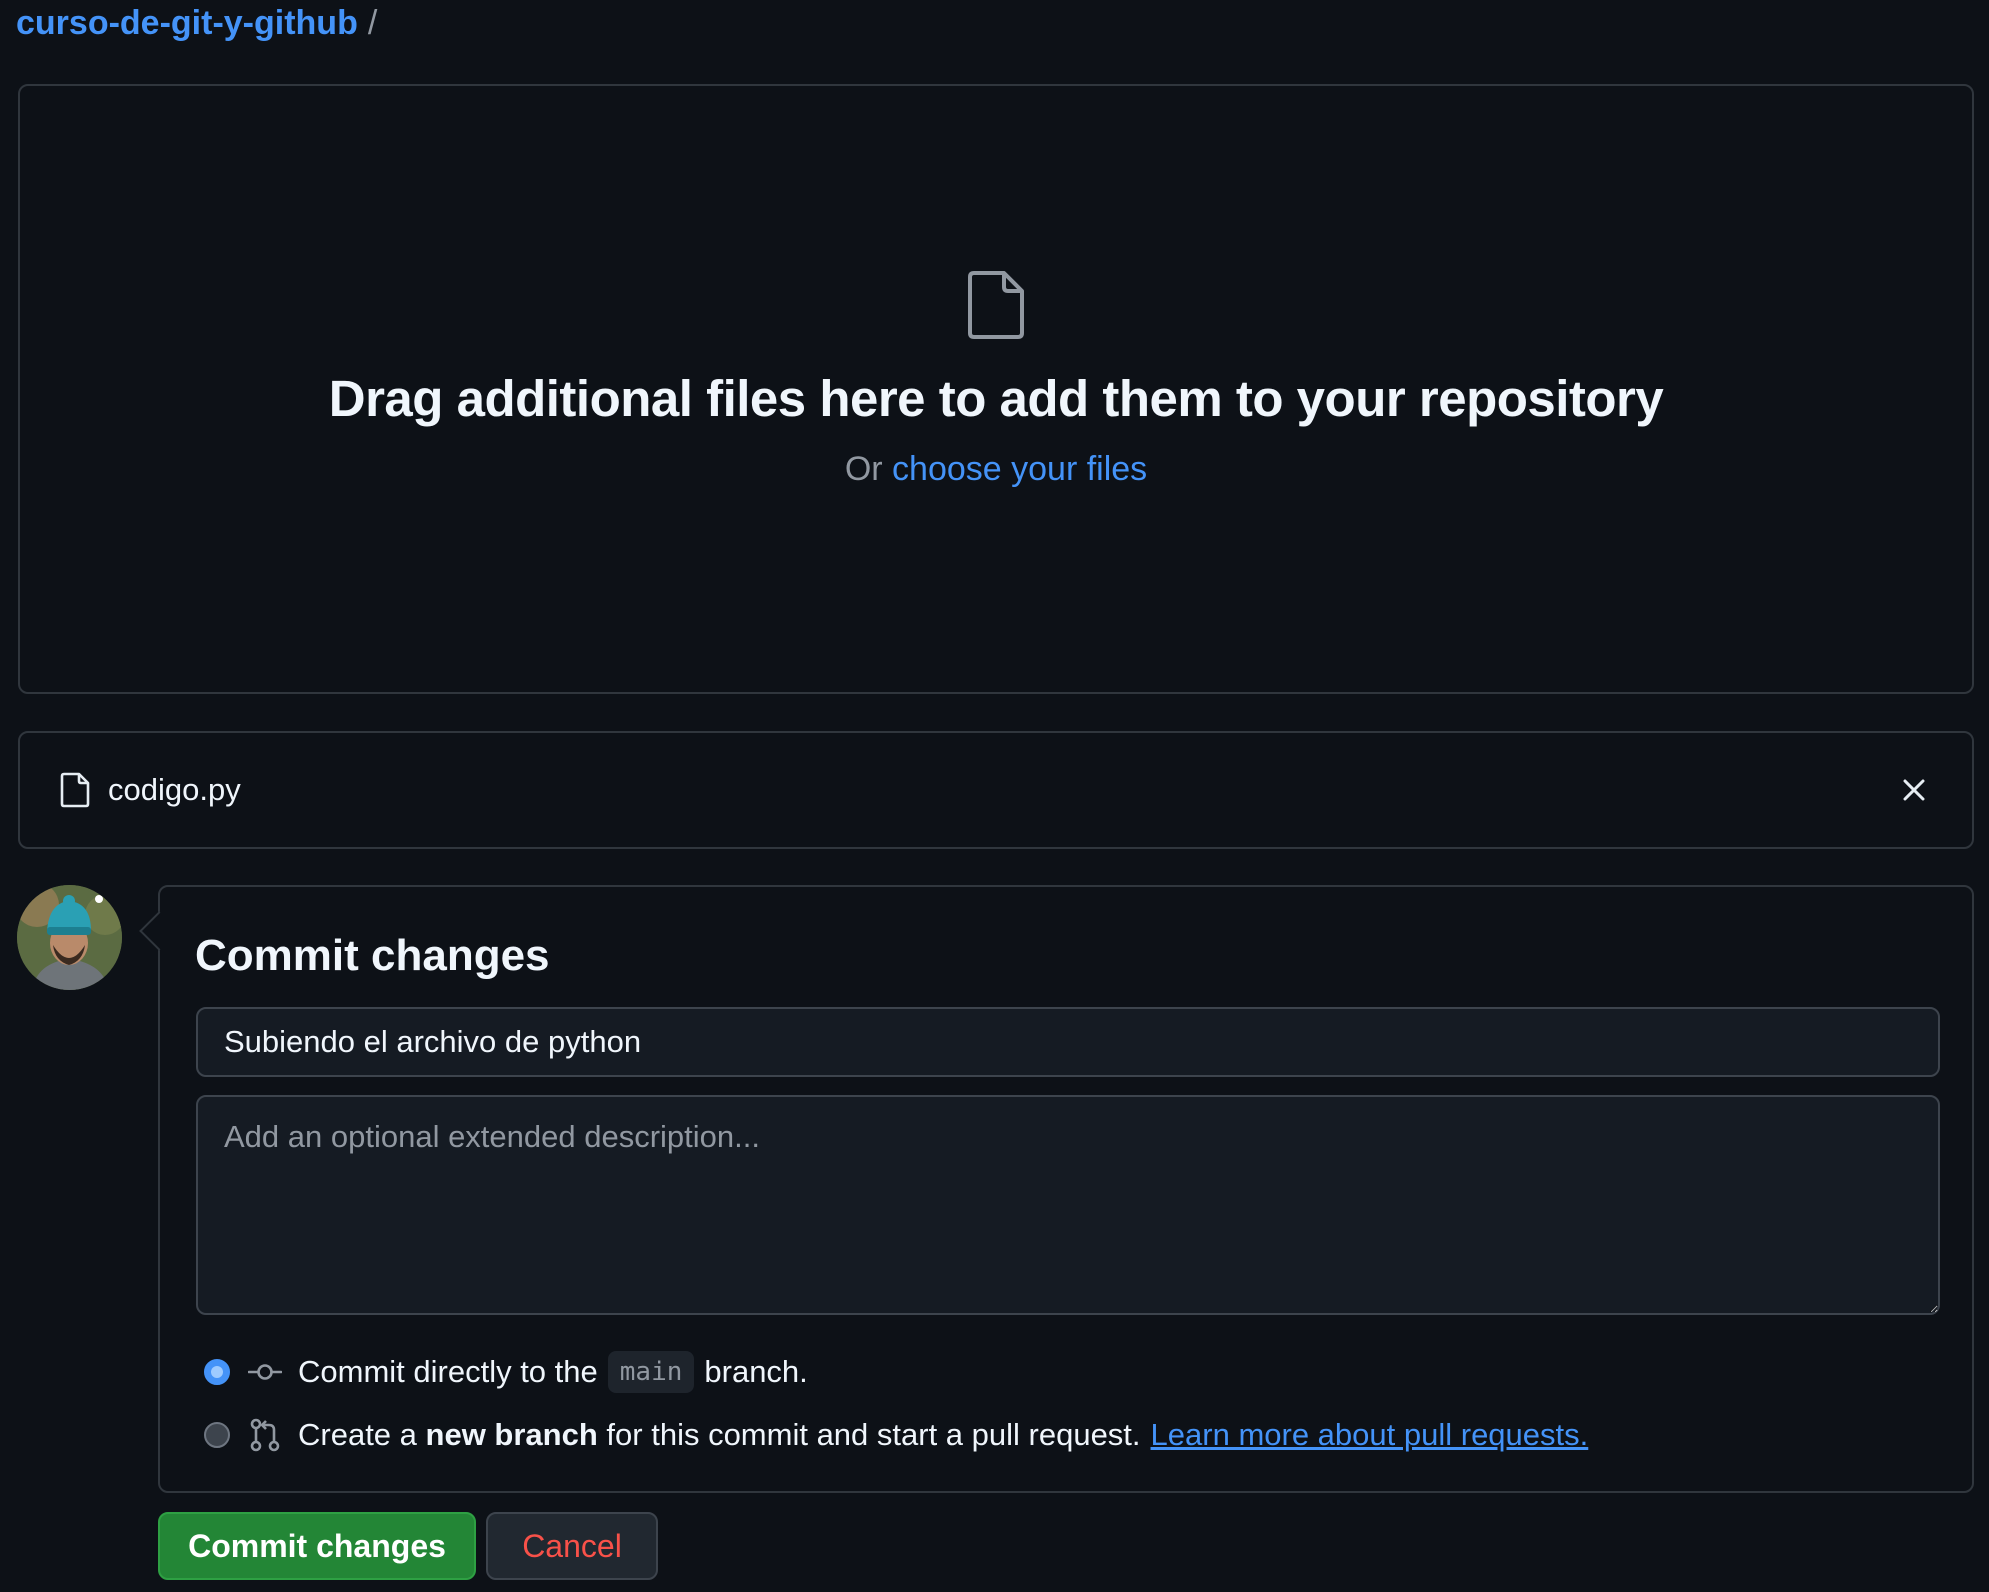 Image resolution: width=1989 pixels, height=1592 pixels. What do you see at coordinates (357, 1434) in the screenshot?
I see `new-branch-text-before: Create a` at bounding box center [357, 1434].